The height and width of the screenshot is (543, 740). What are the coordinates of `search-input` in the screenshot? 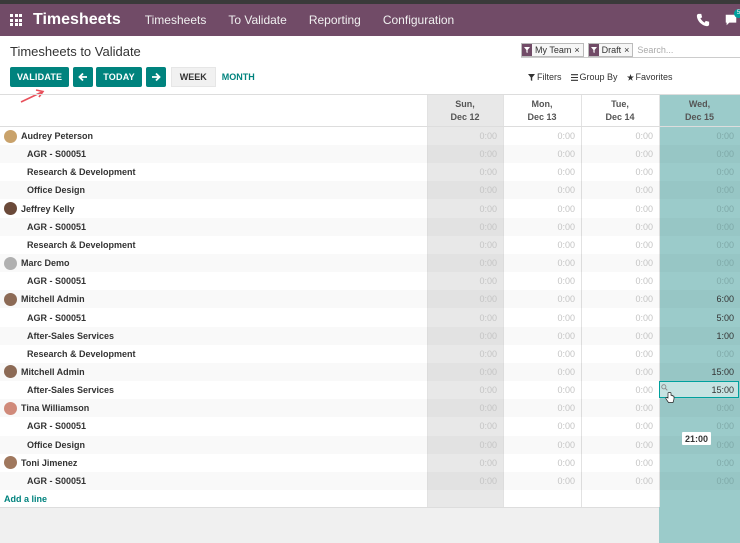 It's located at (667, 49).